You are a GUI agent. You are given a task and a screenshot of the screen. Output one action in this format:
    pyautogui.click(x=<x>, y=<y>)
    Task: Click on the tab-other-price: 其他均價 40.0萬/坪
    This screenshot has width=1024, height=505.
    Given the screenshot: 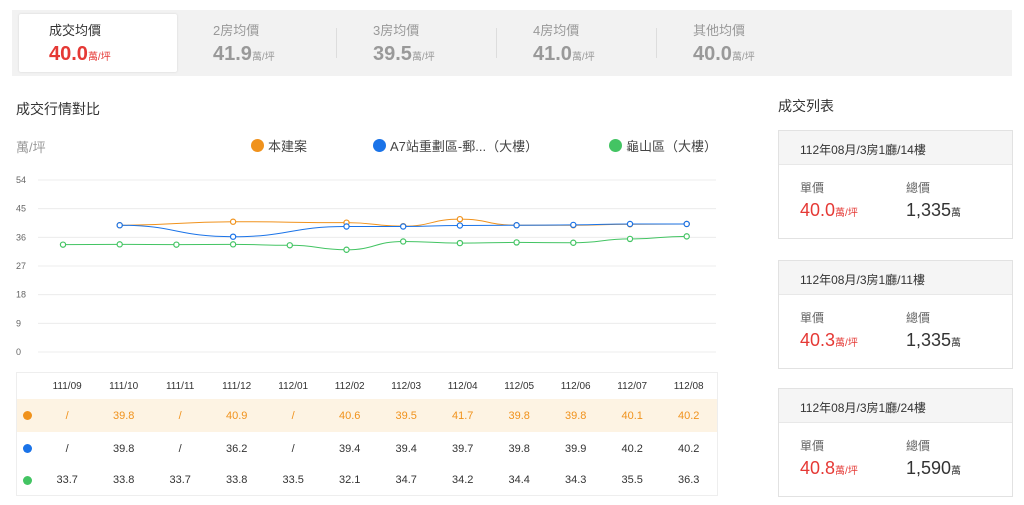 What is the action you would take?
    pyautogui.click(x=737, y=43)
    